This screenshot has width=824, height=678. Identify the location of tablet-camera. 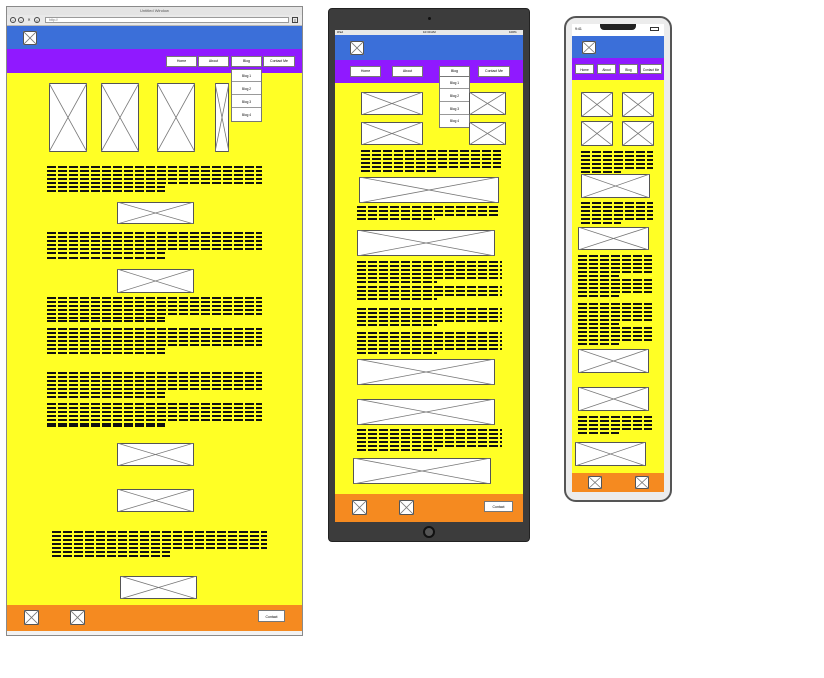
(429, 18).